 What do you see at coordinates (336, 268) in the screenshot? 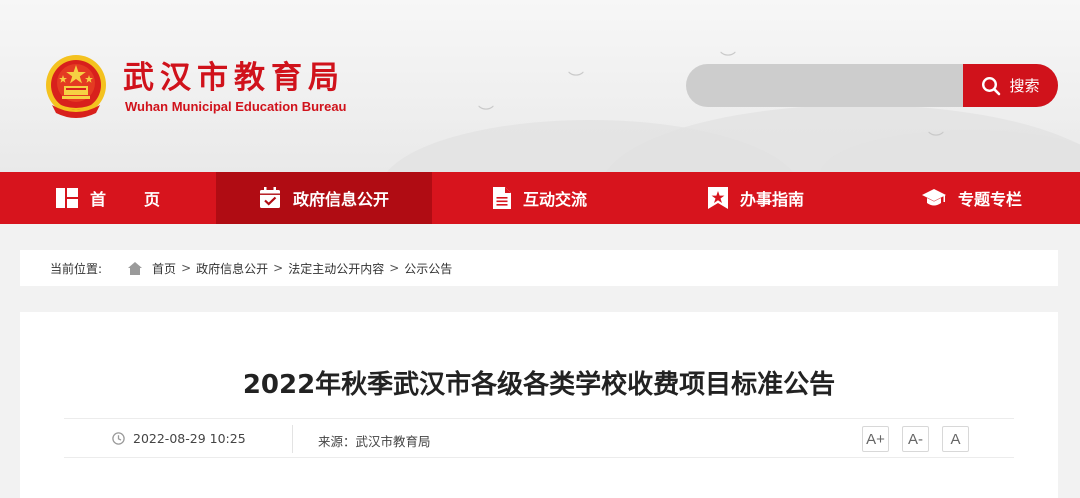
I see `breadcrumb-link-statutory: 法定主动公开内容` at bounding box center [336, 268].